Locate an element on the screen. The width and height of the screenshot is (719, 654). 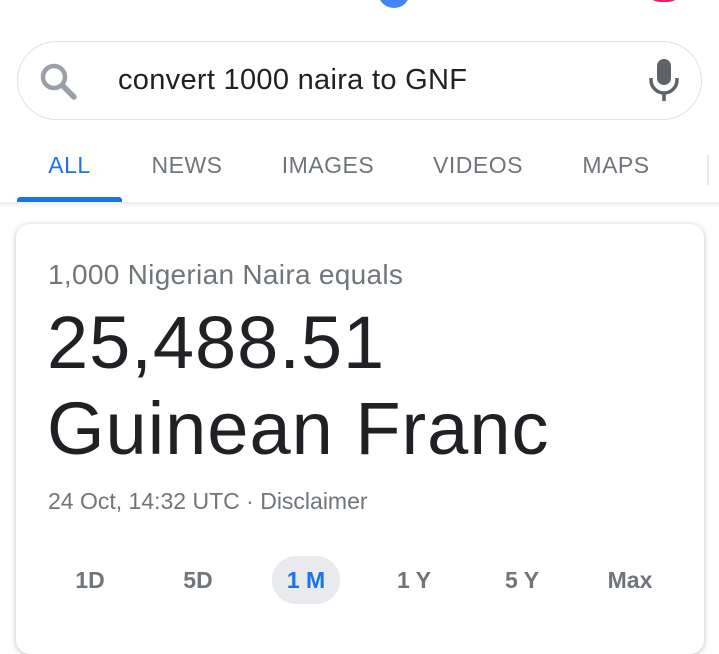
top-bar is located at coordinates (359, 15).